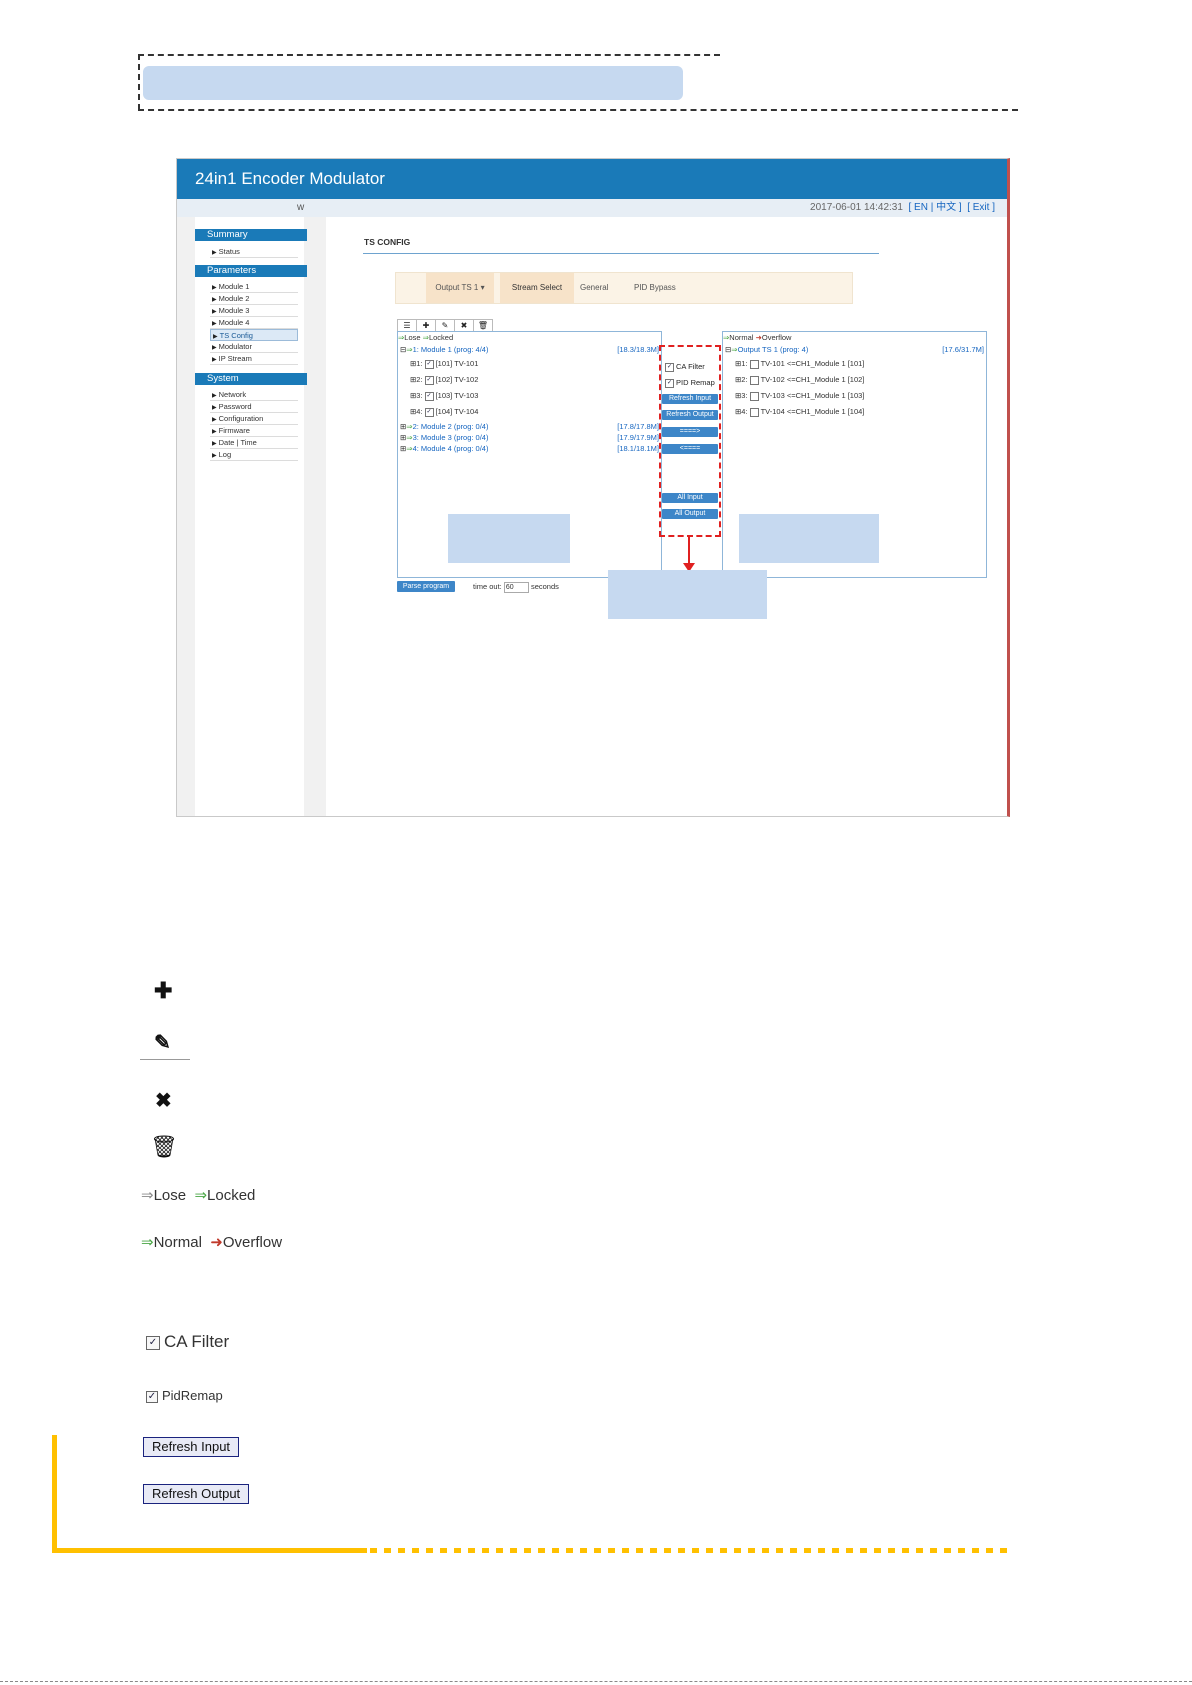 The height and width of the screenshot is (1685, 1192). I want to click on tree-row-module-3: ⊞⇒3: Module 3 (prog: 0/4), so click(444, 438).